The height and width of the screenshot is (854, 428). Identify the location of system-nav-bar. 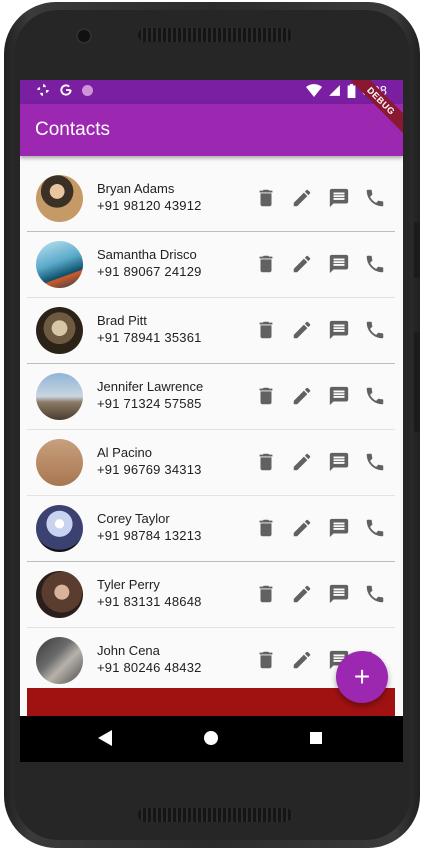
(211, 739).